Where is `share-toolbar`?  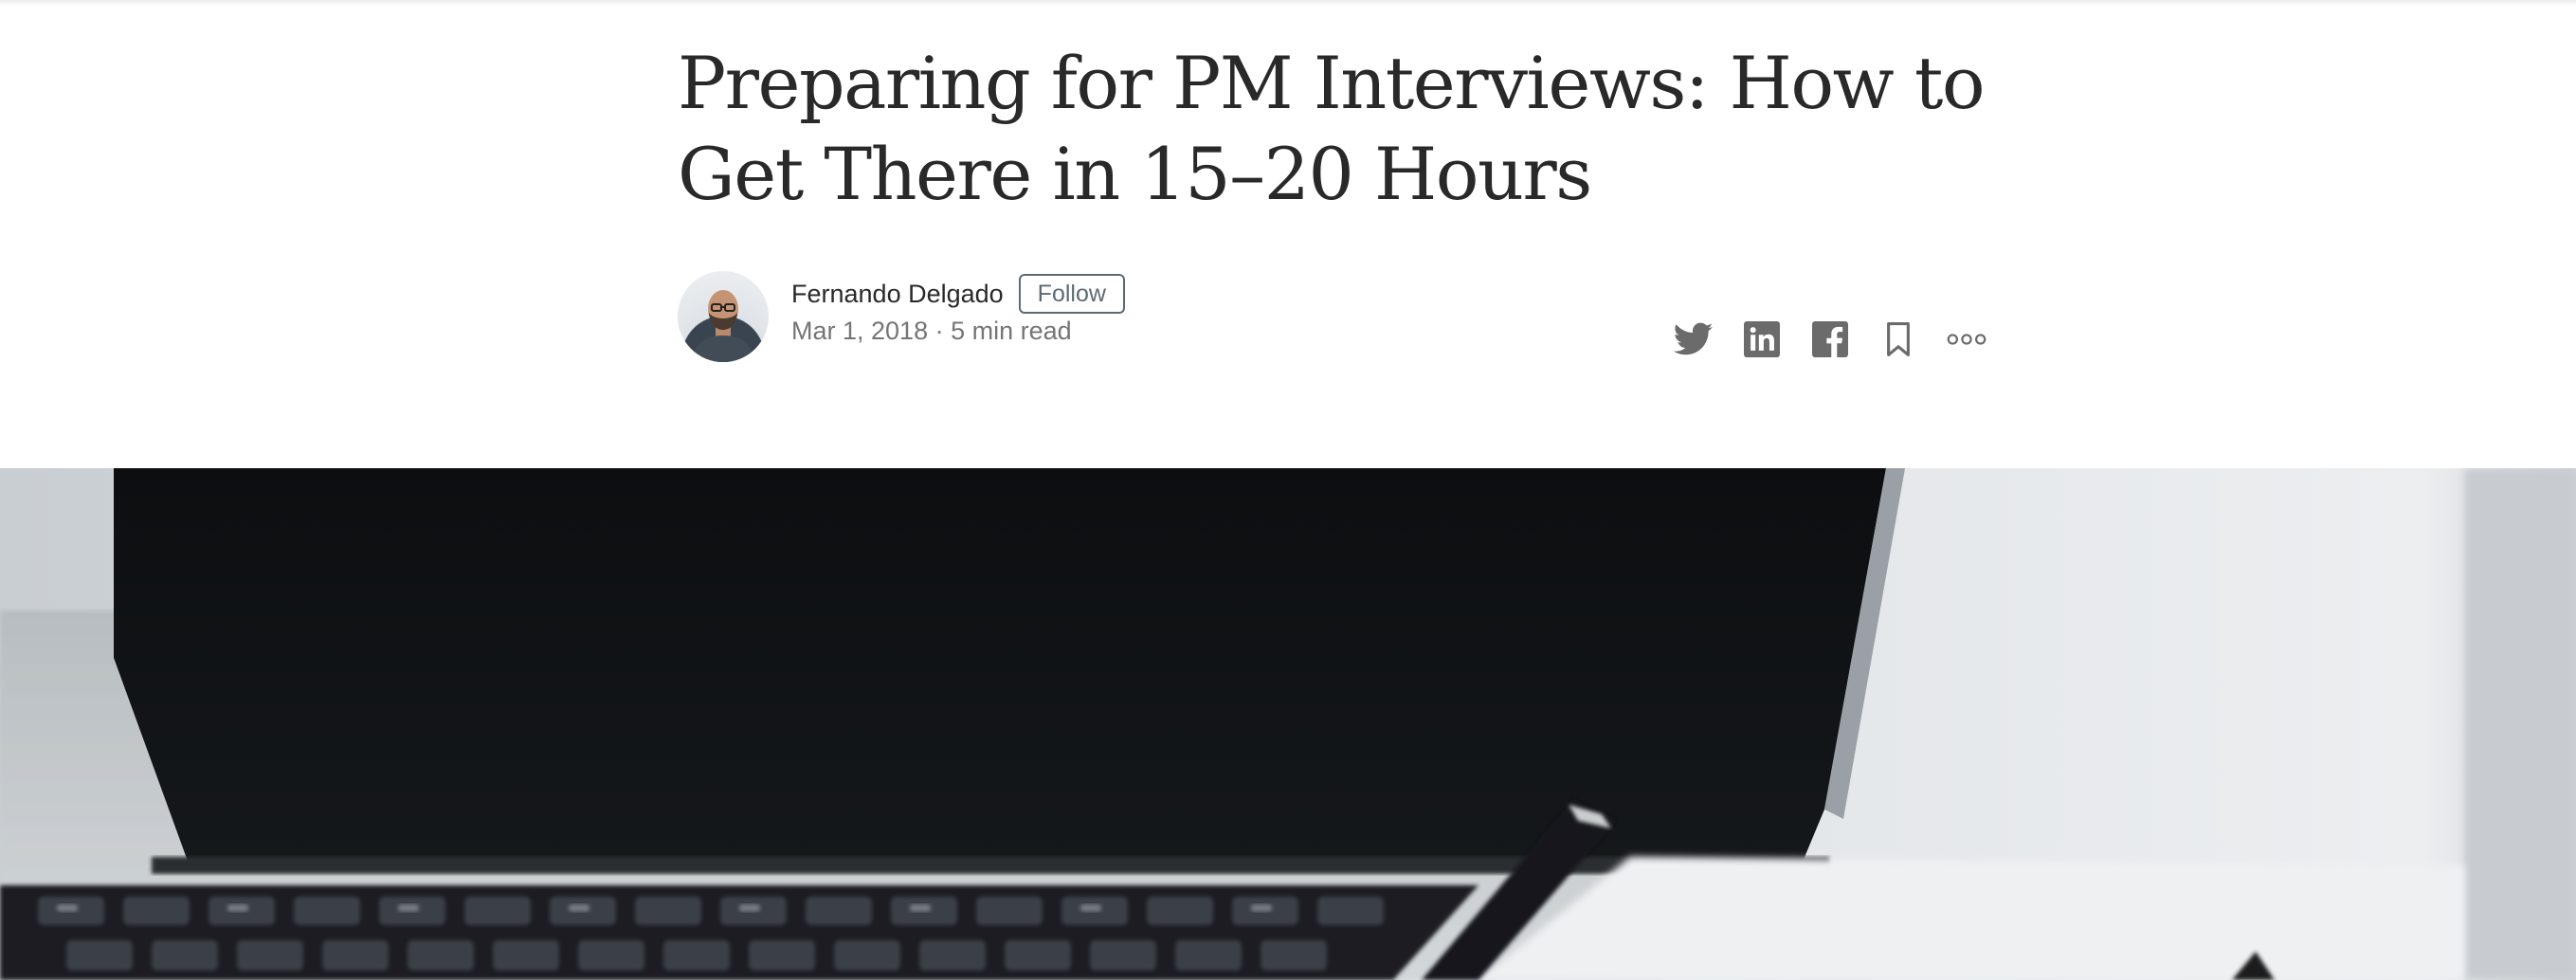
share-toolbar is located at coordinates (1830, 339).